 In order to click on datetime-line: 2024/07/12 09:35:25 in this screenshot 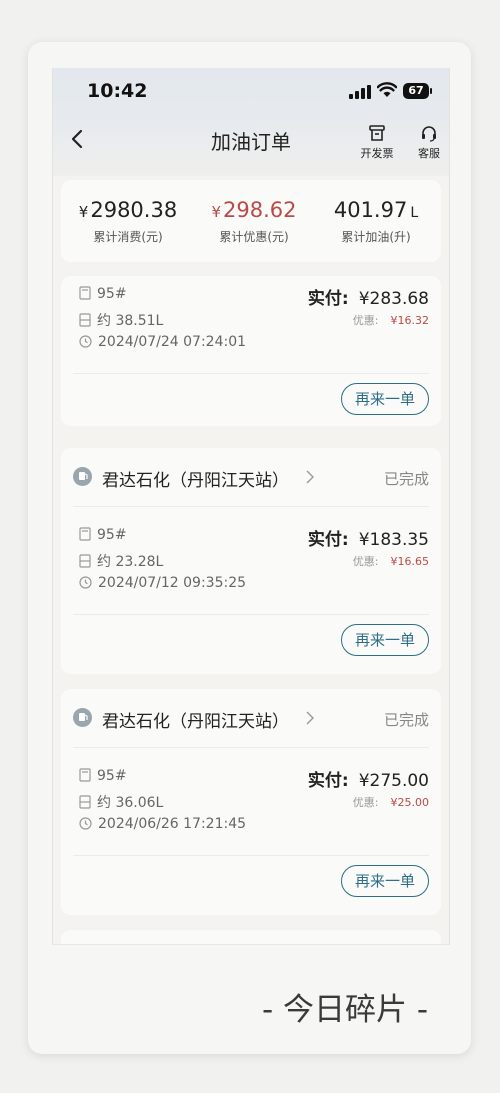, I will do `click(162, 583)`.